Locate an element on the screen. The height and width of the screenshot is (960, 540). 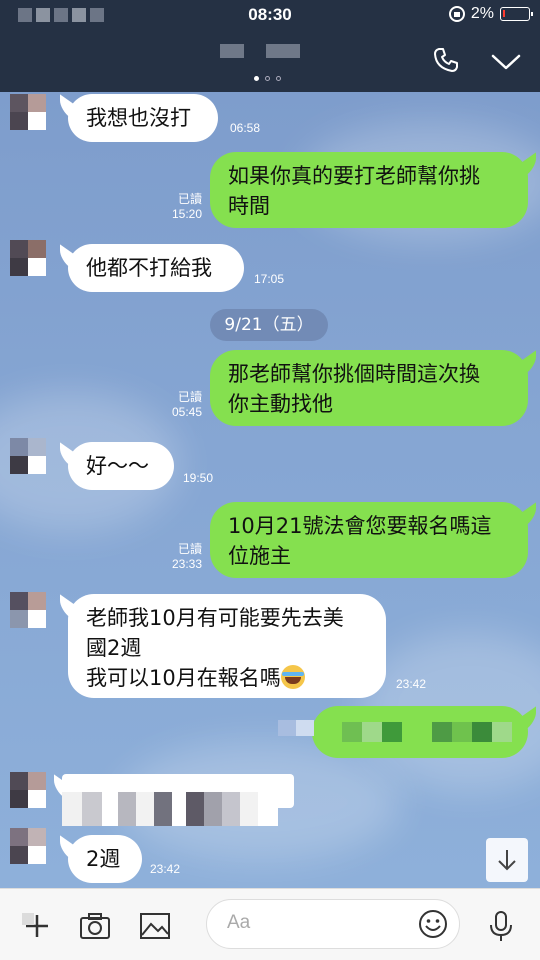
chat-header: 08:30 2% is located at coordinates (270, 46).